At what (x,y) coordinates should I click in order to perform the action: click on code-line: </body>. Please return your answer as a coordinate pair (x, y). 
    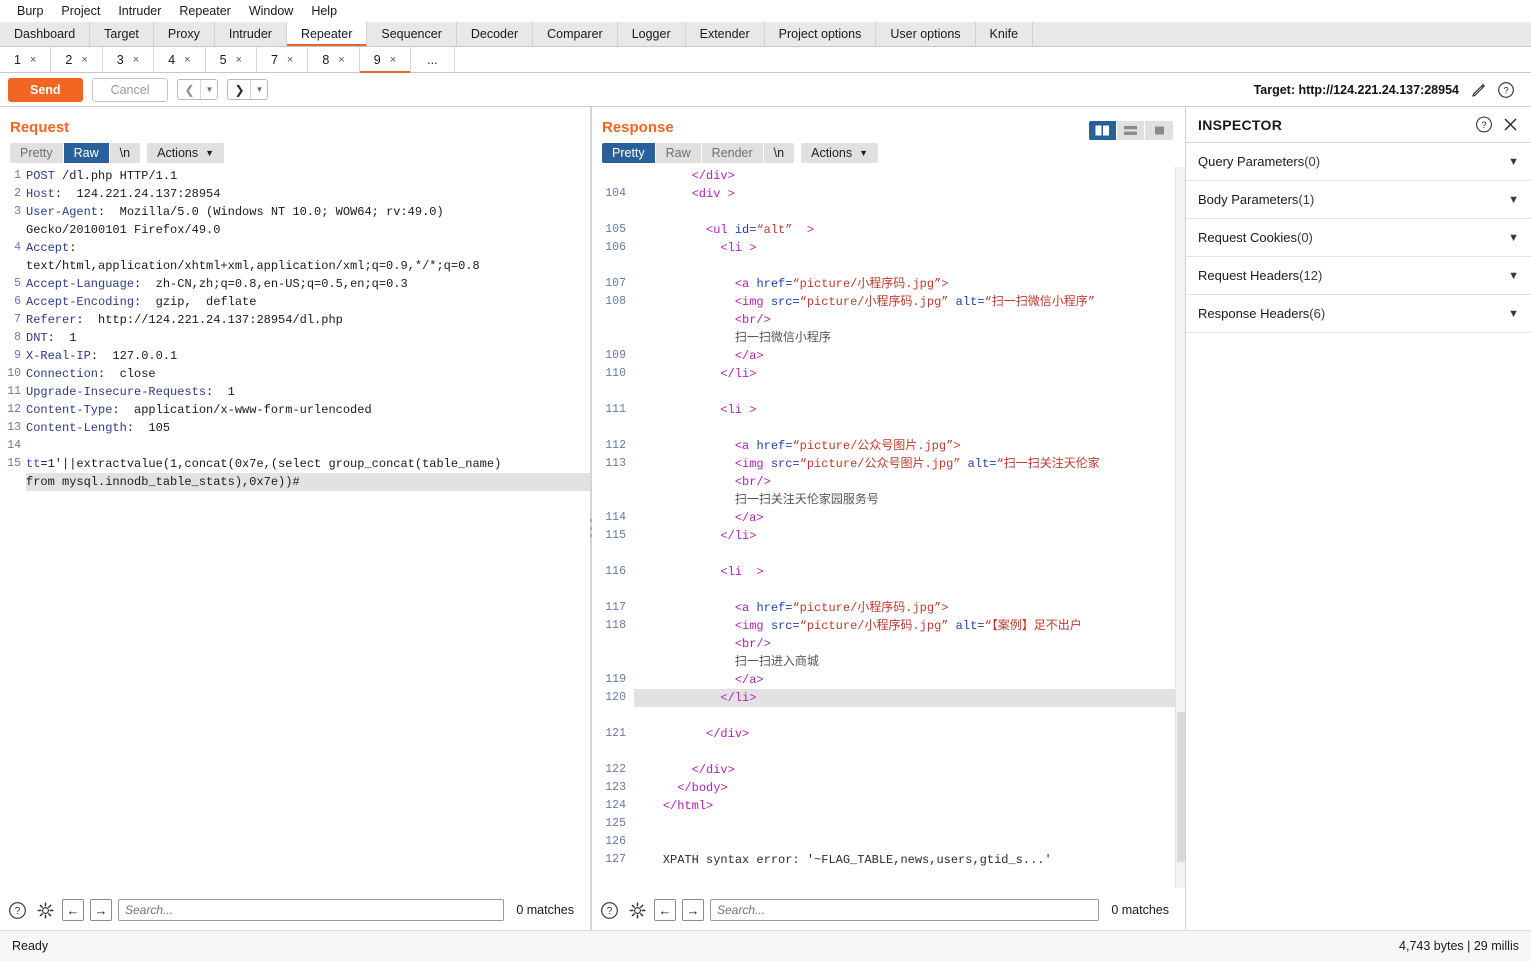
    Looking at the image, I should click on (909, 788).